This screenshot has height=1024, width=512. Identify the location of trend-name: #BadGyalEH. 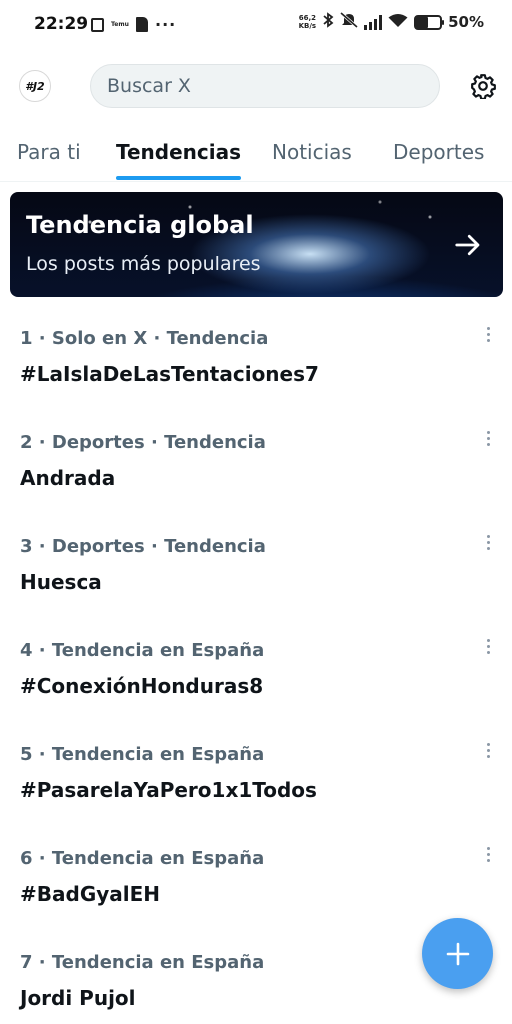
(90, 894).